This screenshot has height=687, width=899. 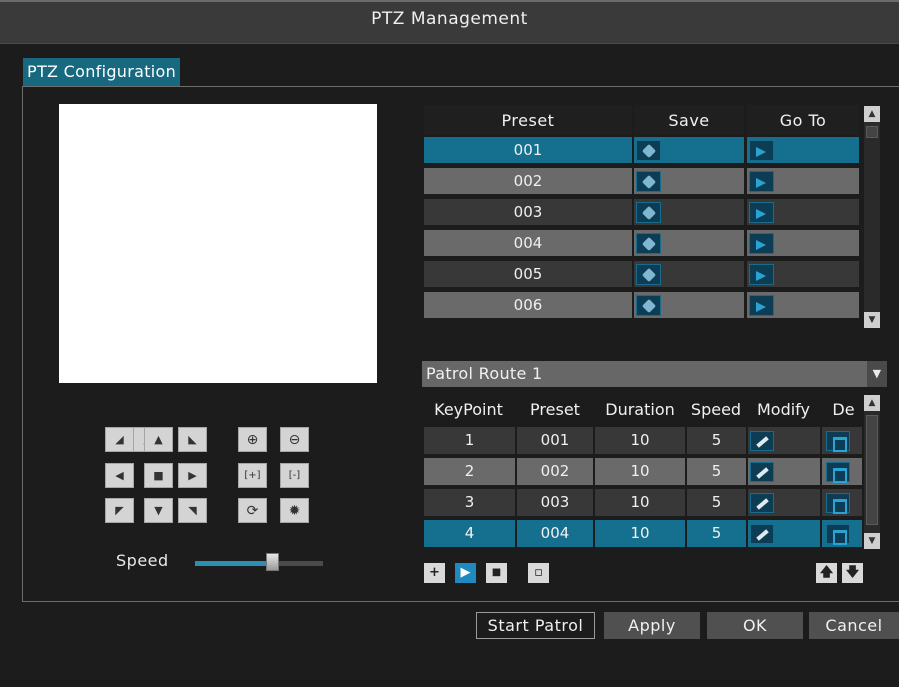 I want to click on up-left-arrow-icon-2: ◢, so click(x=119, y=439).